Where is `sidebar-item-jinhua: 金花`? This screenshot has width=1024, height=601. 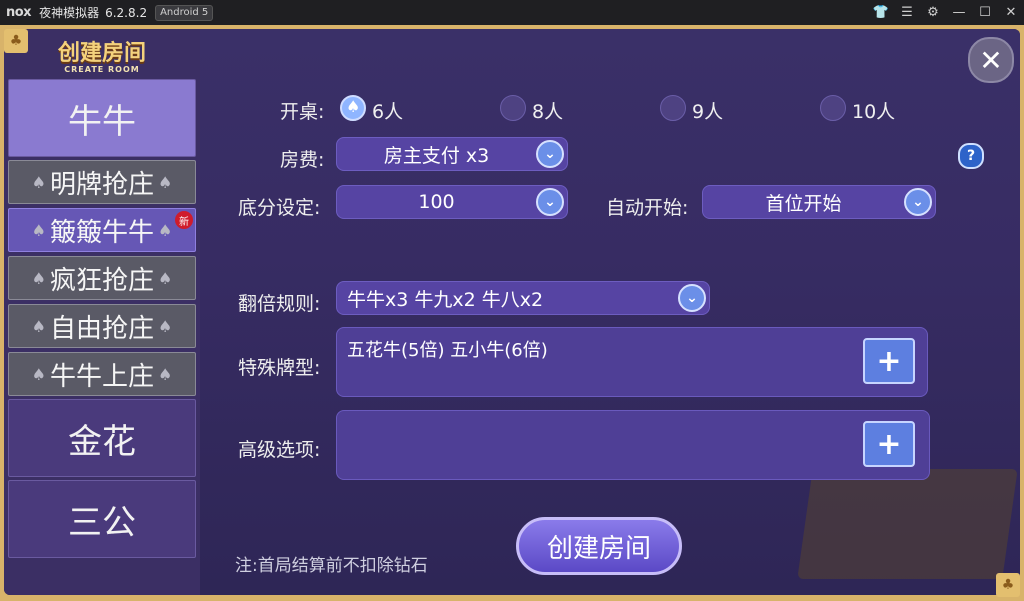
sidebar-item-jinhua: 金花 is located at coordinates (102, 438).